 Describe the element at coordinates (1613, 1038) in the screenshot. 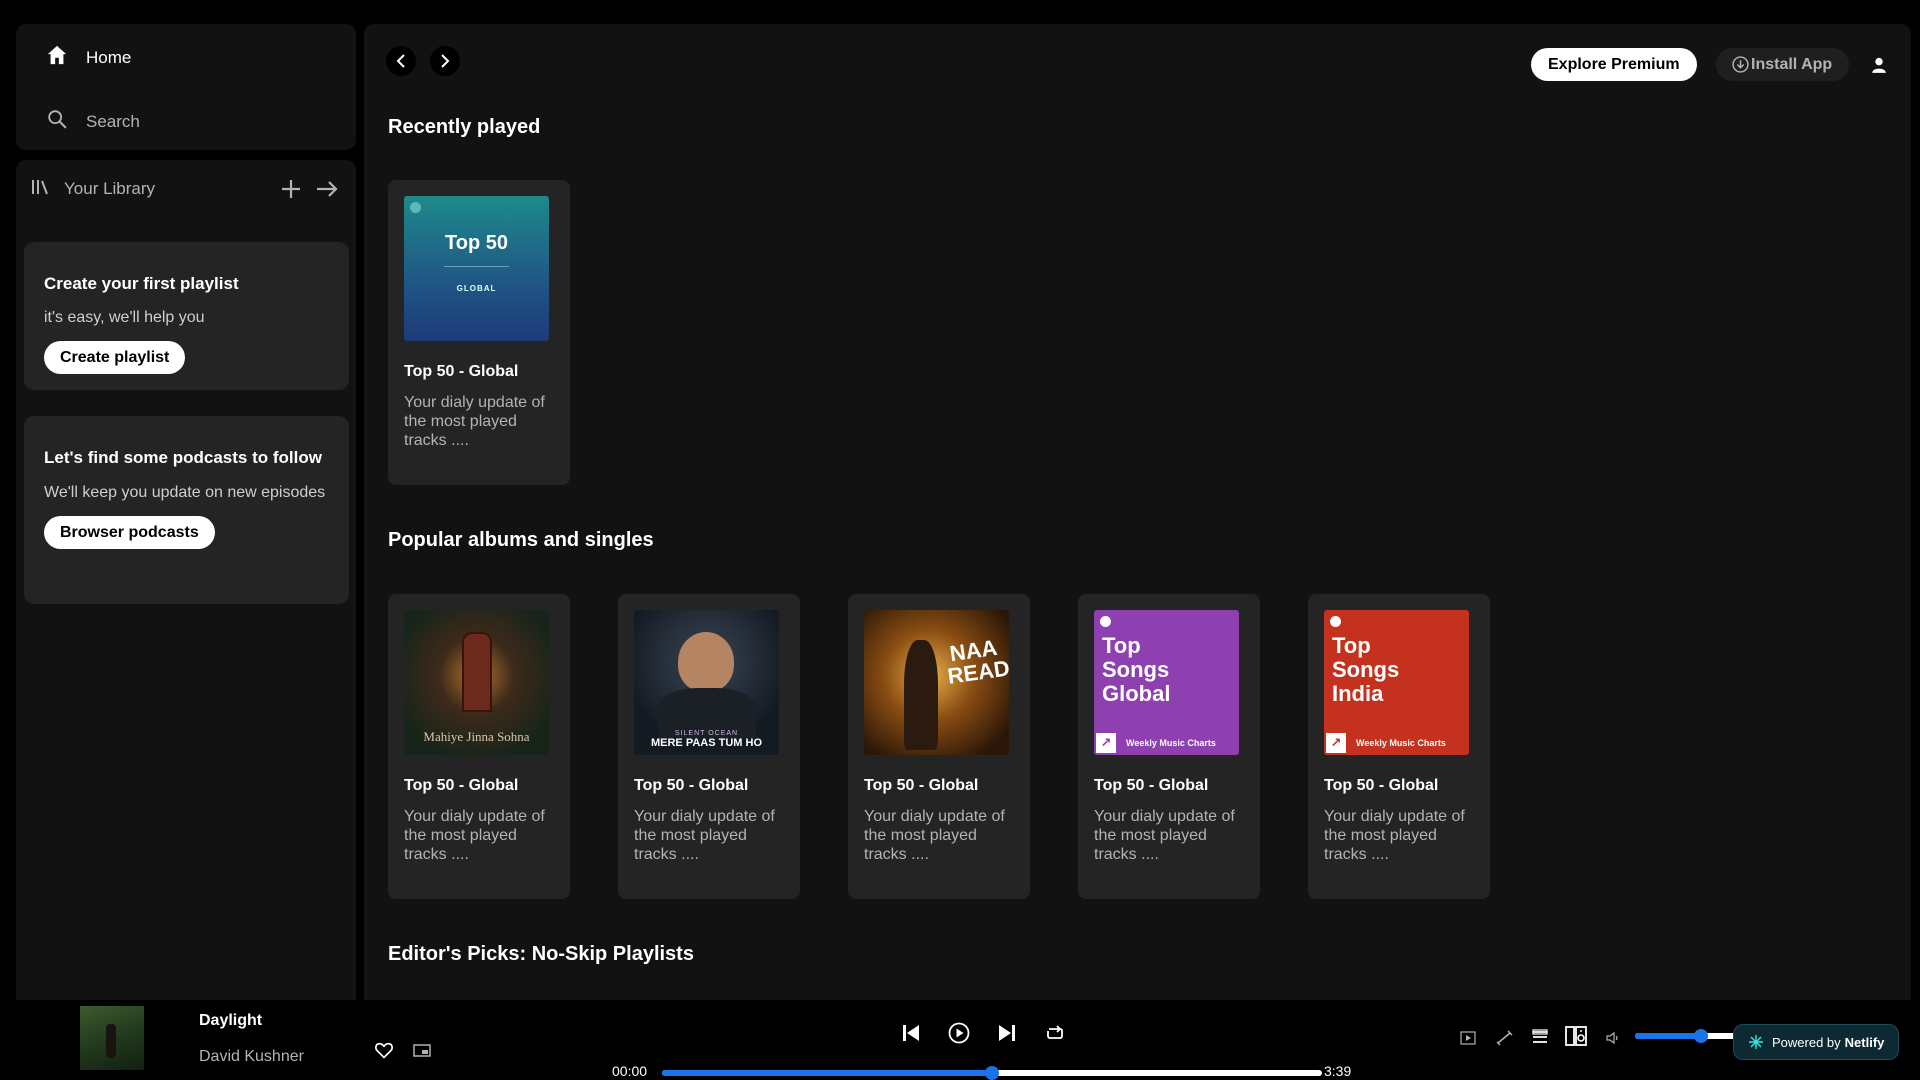

I see `volume-icon` at that location.